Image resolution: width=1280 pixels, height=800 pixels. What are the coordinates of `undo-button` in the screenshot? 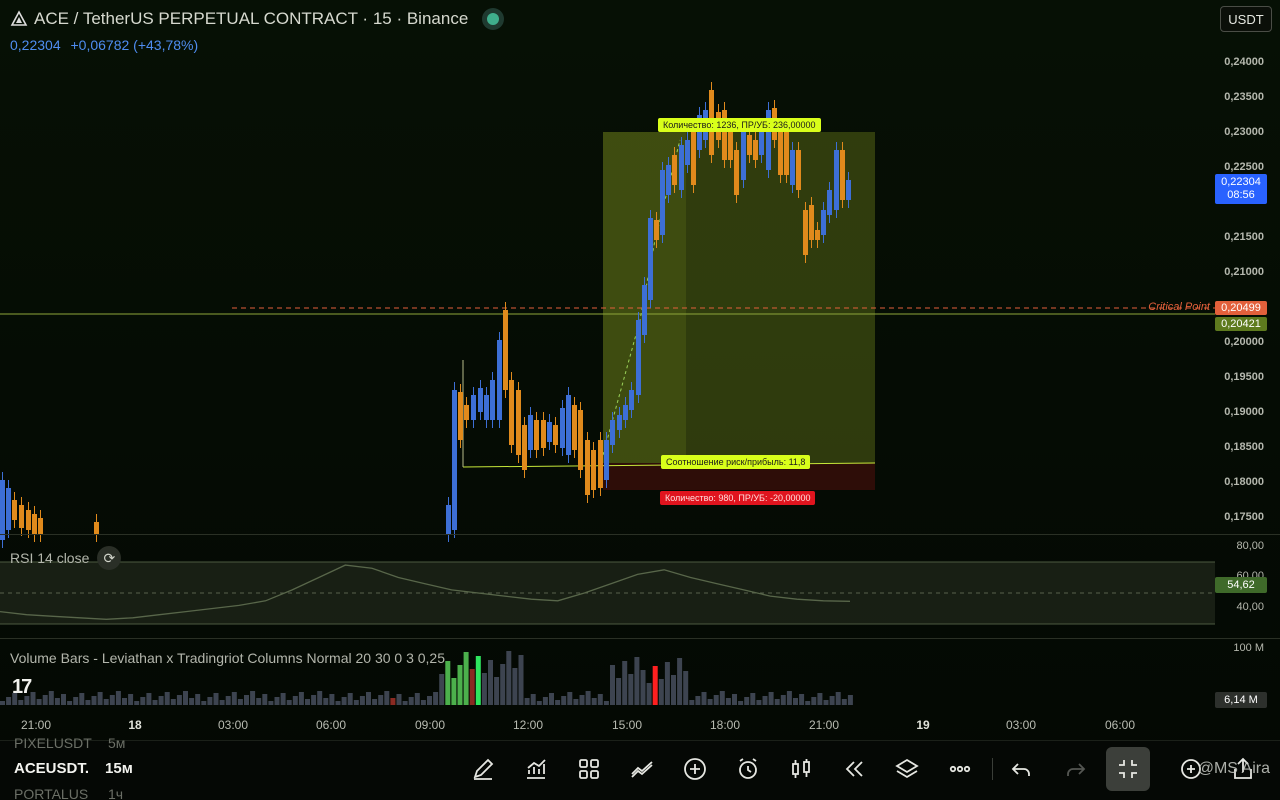 It's located at (1022, 769).